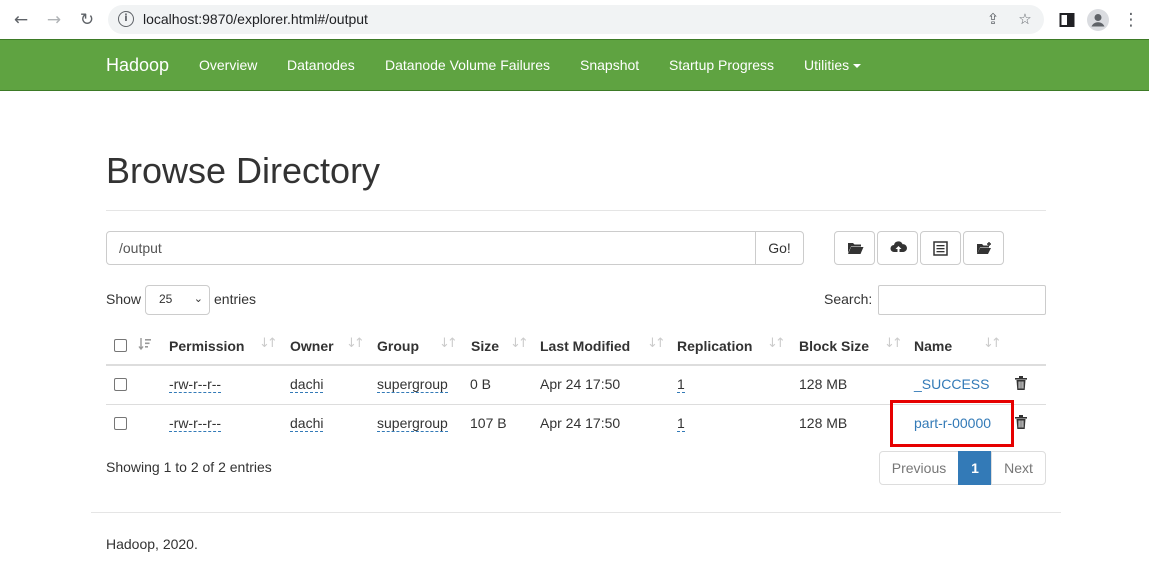 The height and width of the screenshot is (577, 1149). Describe the element at coordinates (951, 384) in the screenshot. I see `file-name-link: _SUCCESS` at that location.